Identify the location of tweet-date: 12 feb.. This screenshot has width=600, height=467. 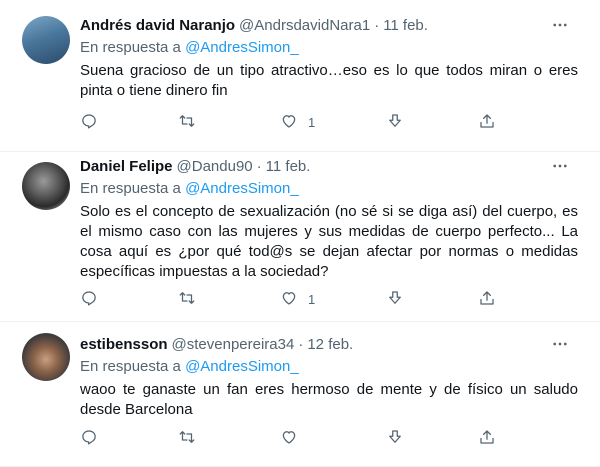
(330, 344).